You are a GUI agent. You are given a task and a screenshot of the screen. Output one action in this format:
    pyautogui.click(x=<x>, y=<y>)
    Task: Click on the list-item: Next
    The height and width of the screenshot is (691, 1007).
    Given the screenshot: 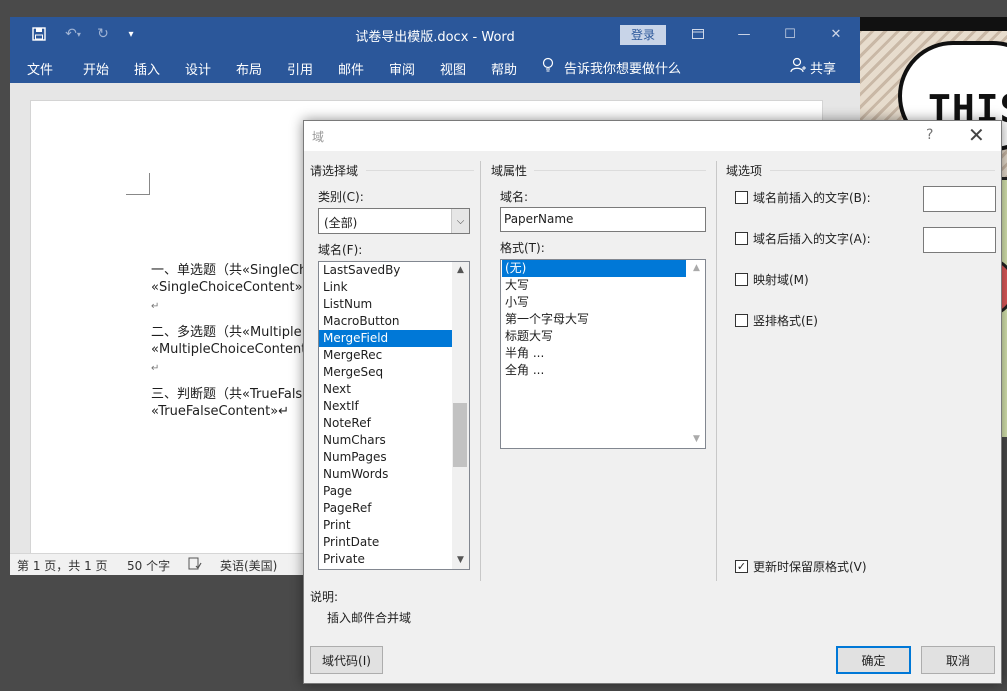 What is the action you would take?
    pyautogui.click(x=385, y=389)
    